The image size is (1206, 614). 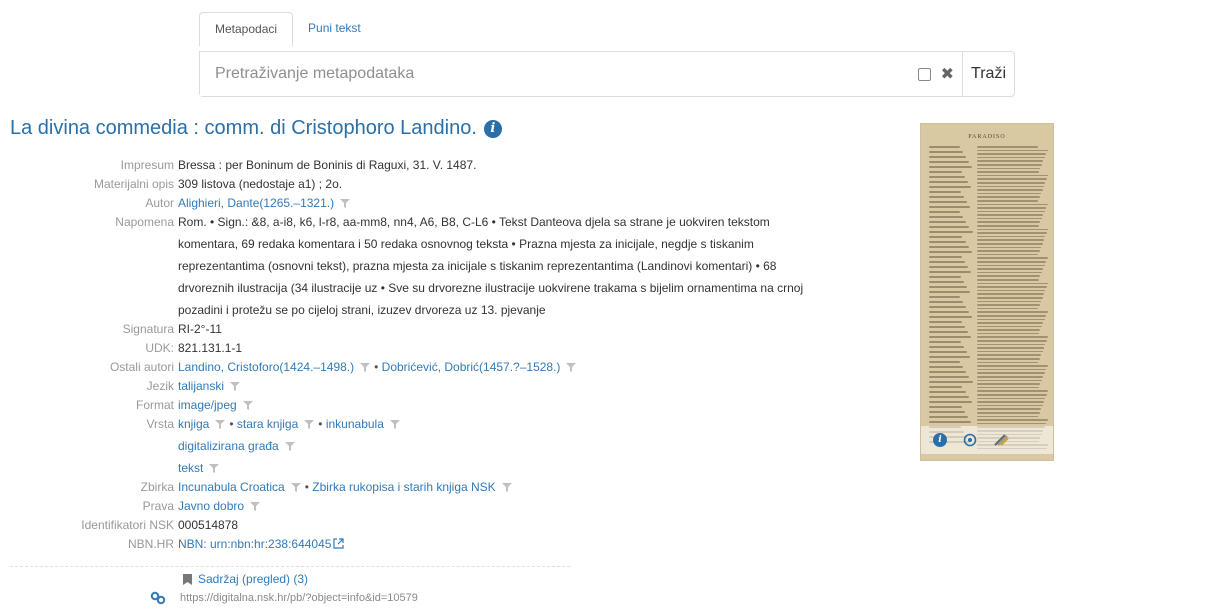 What do you see at coordinates (157, 487) in the screenshot?
I see `meta-label: Zbirka` at bounding box center [157, 487].